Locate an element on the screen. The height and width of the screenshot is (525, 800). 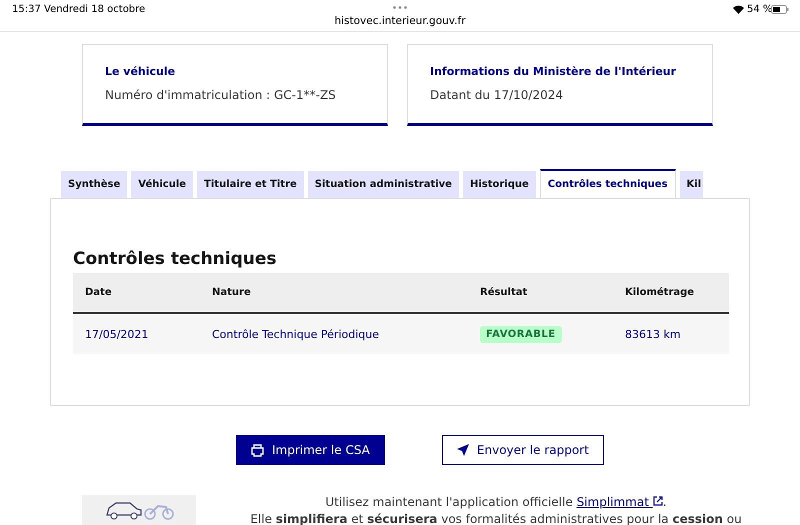
send-button: Envoyer le rapport is located at coordinates (523, 450).